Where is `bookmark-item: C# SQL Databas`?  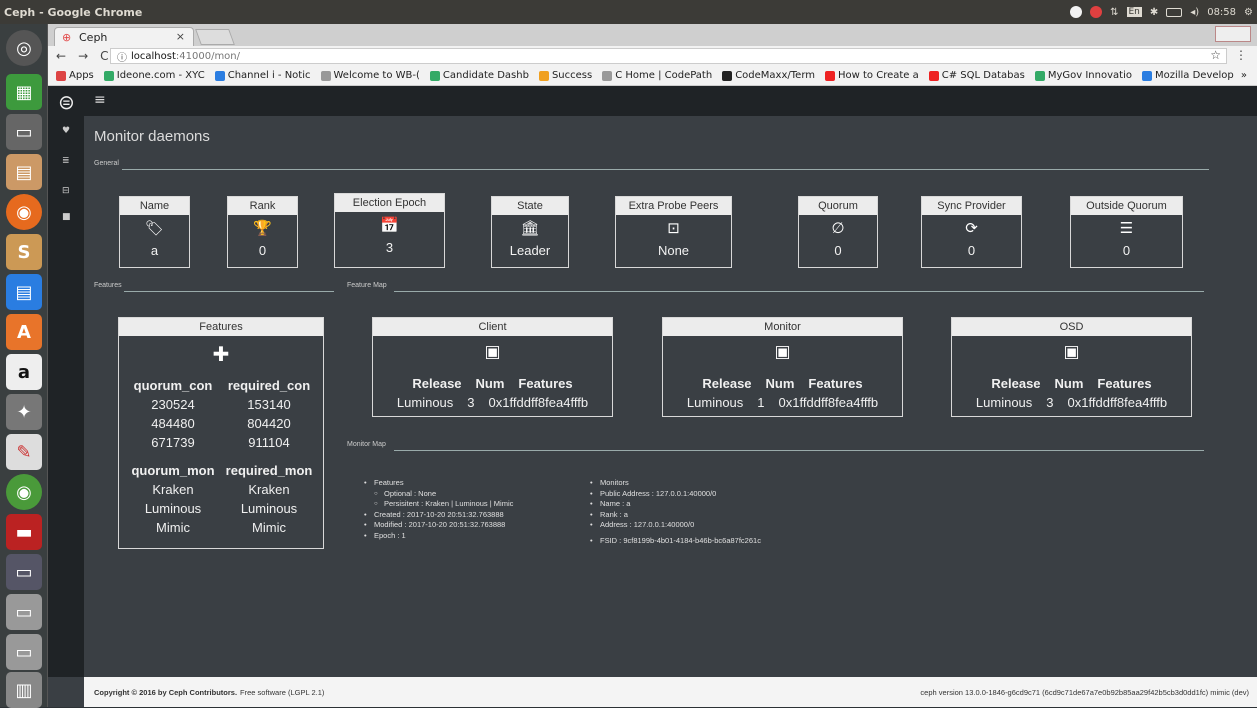
bookmark-item: C# SQL Databas is located at coordinates (976, 75).